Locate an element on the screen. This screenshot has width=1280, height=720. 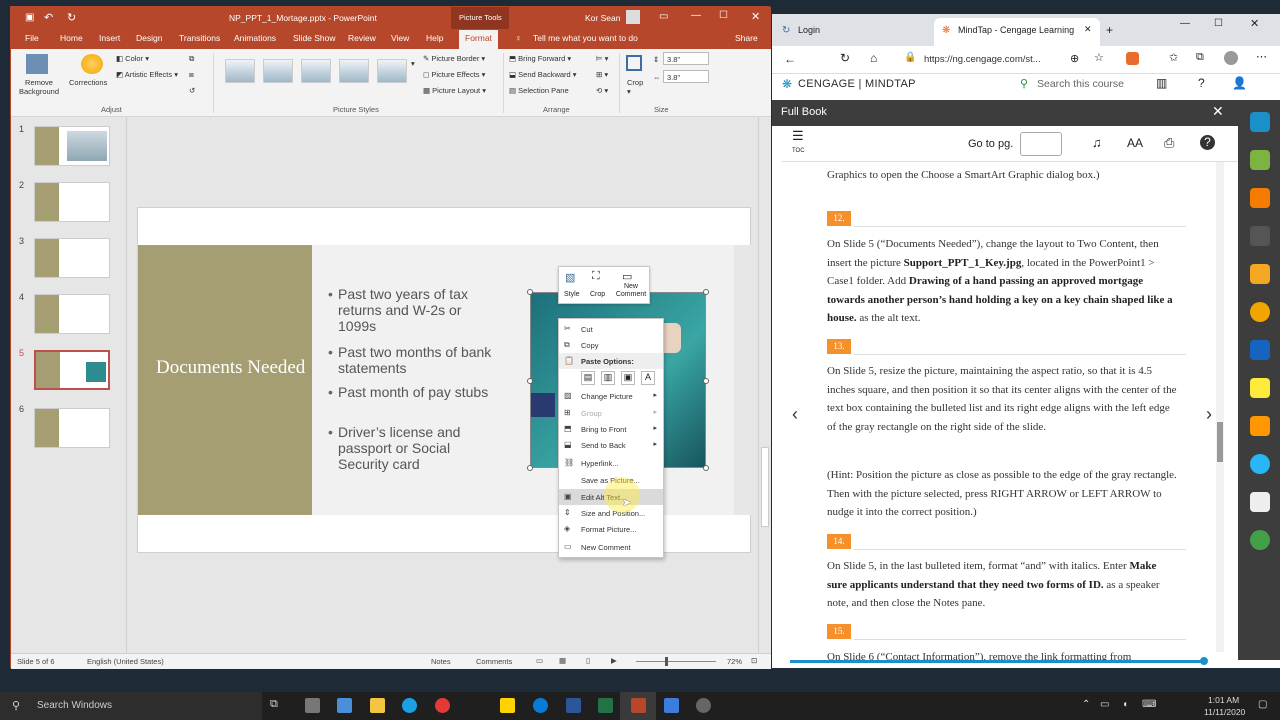
compress-icon: ⧉ is located at coordinates (191, 59).